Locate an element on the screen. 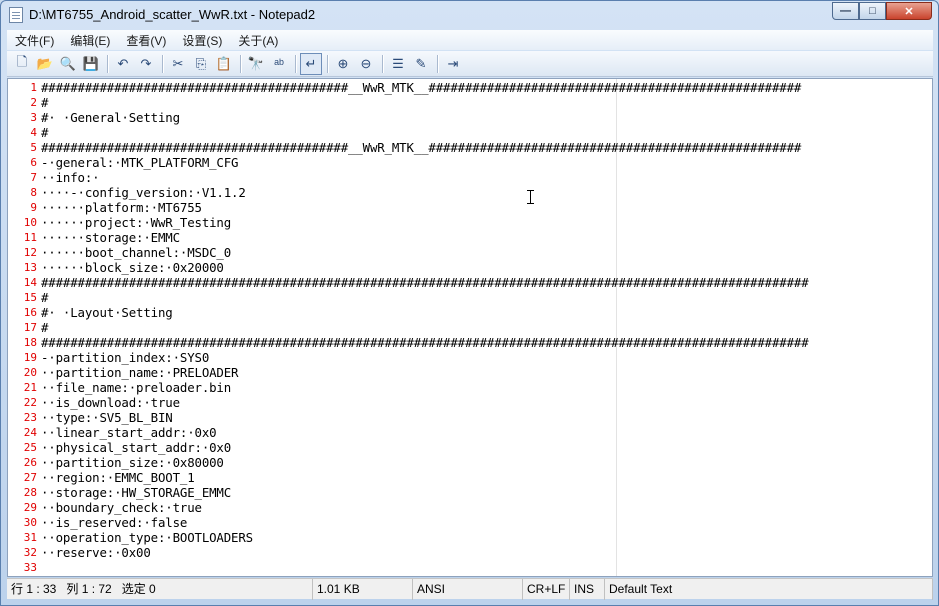  line-text: ··partition_size:·0x80000 is located at coordinates (132, 462).